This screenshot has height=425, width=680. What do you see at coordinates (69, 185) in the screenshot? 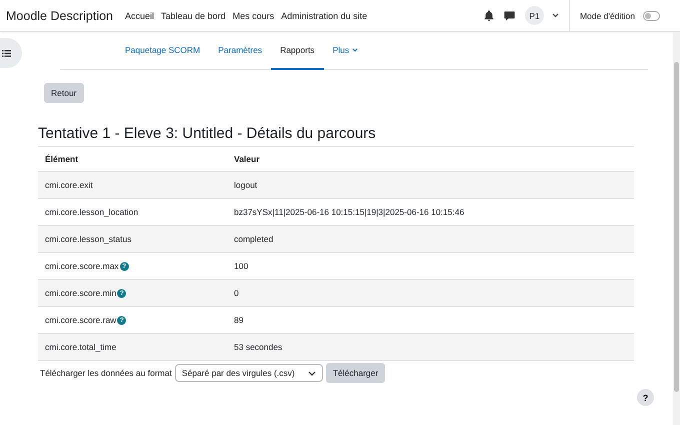
I see `table-cell: cmi.core.exit` at bounding box center [69, 185].